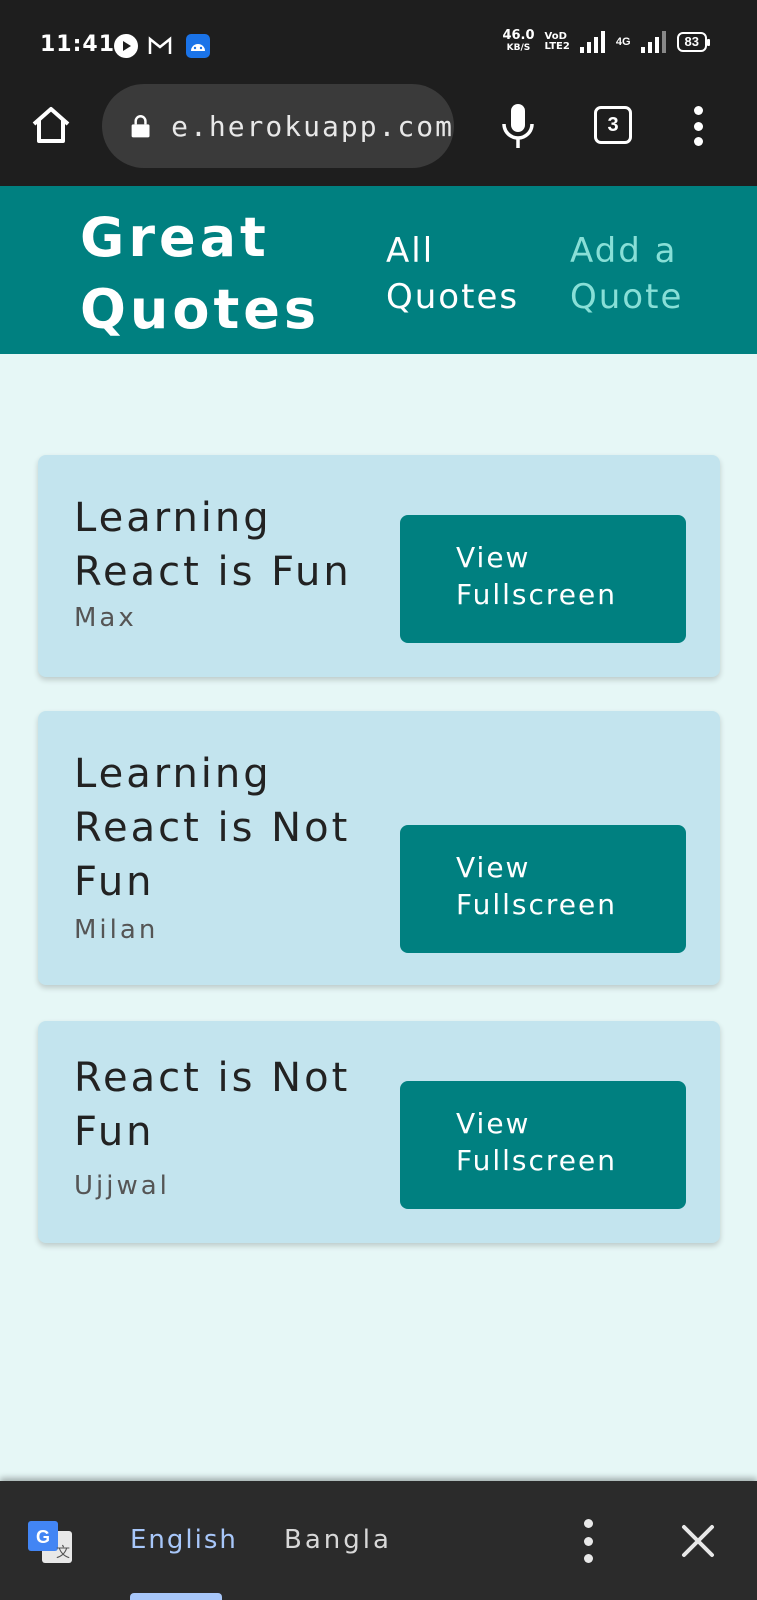  What do you see at coordinates (613, 125) in the screenshot?
I see `tab-switcher-button: 3` at bounding box center [613, 125].